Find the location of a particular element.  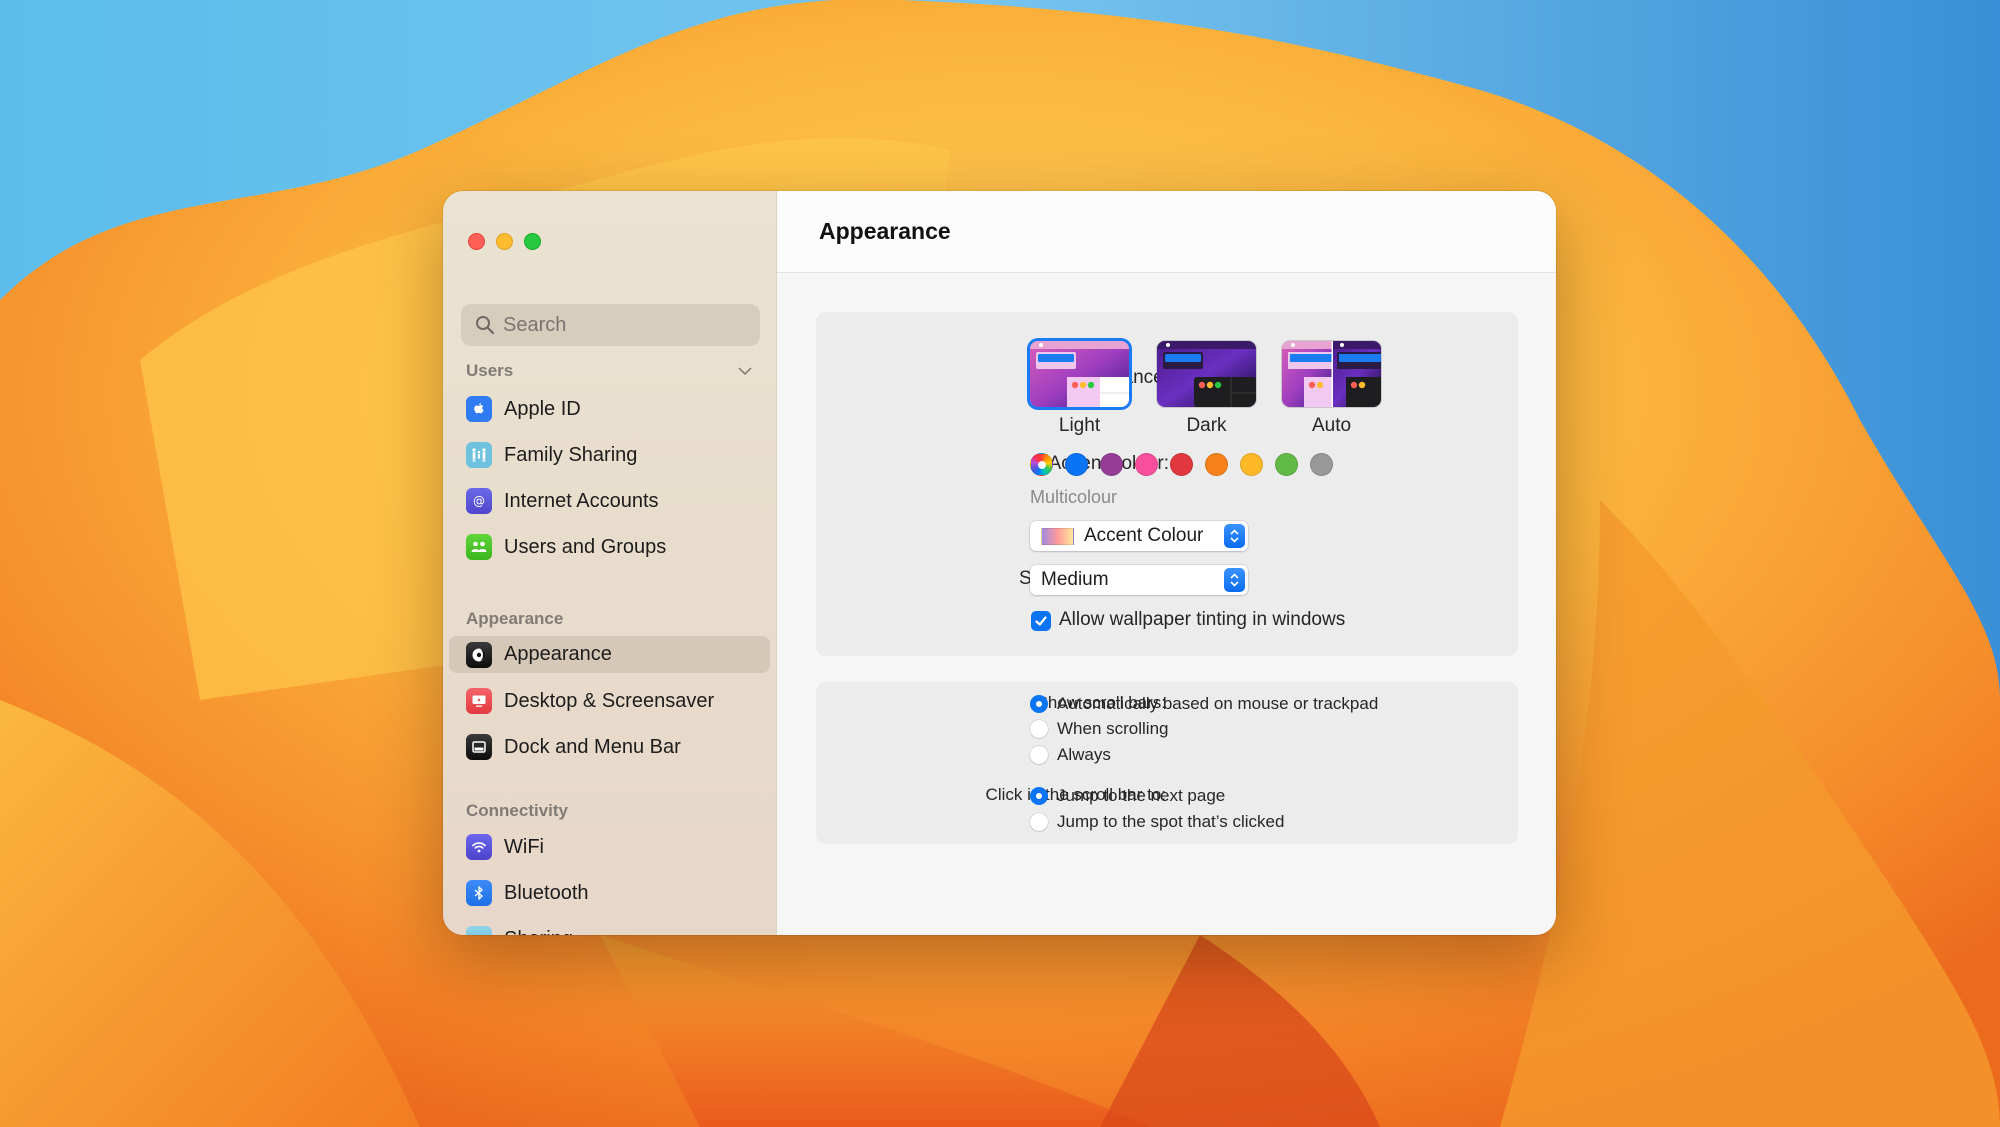

light-mode-thumbnail is located at coordinates (1079, 374).